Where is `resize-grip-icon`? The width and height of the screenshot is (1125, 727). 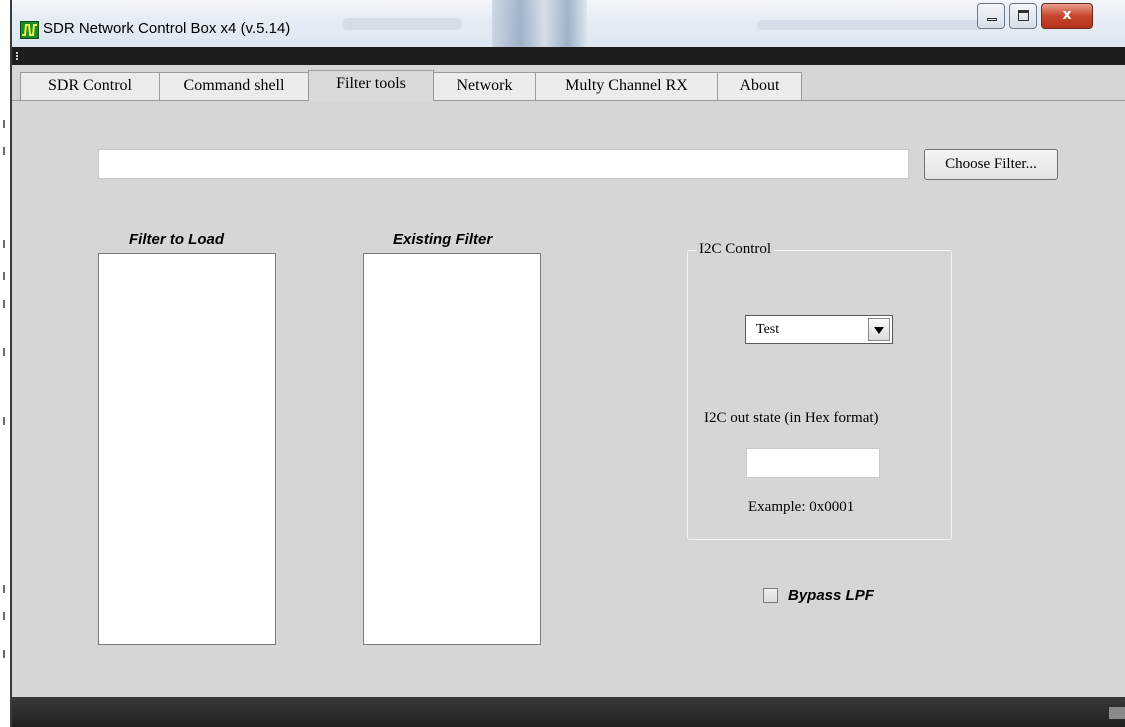
resize-grip-icon is located at coordinates (1117, 713).